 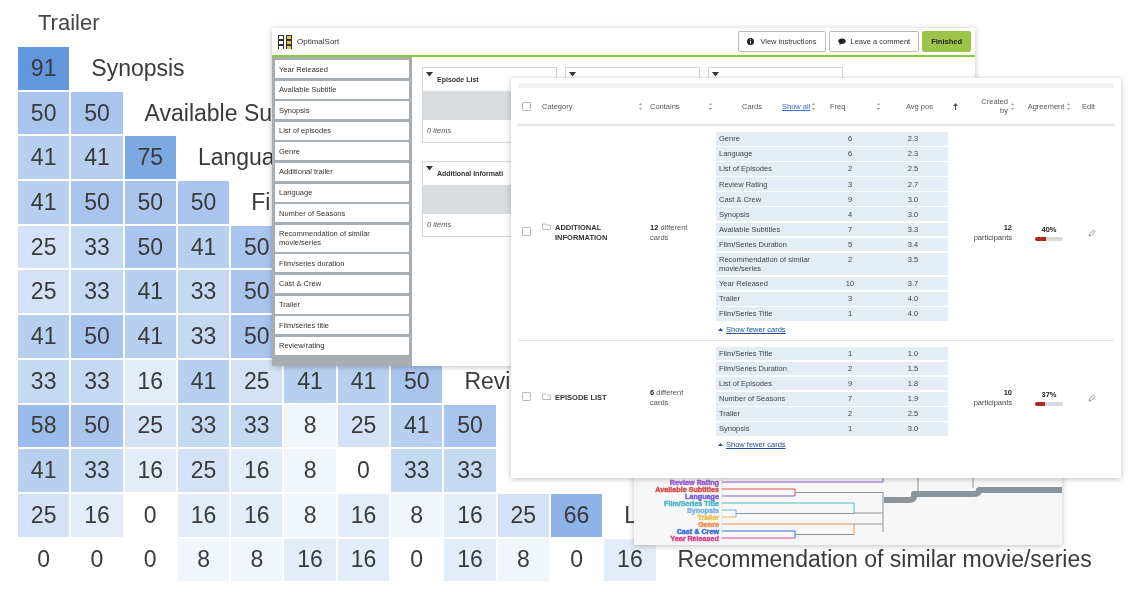 What do you see at coordinates (150, 158) in the screenshot?
I see `matrix-cell: 75` at bounding box center [150, 158].